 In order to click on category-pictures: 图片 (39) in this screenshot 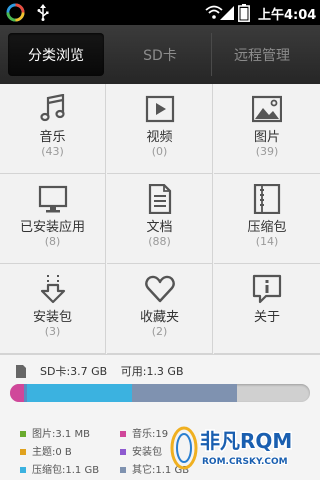, I will do `click(267, 129)`.